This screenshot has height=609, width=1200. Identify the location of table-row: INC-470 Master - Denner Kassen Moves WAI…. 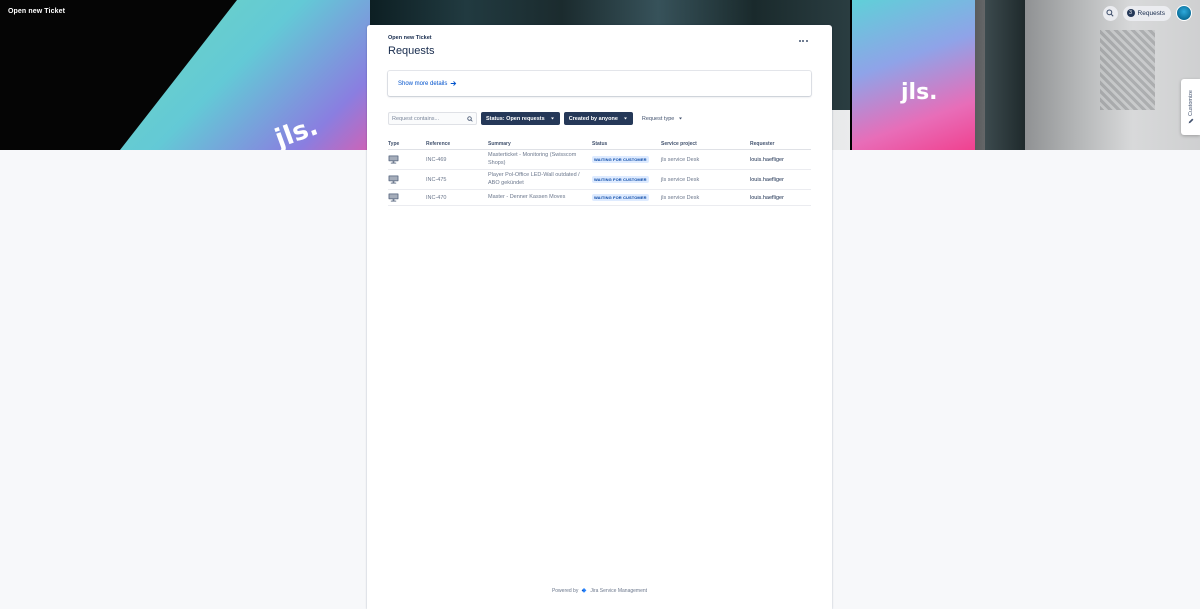
(599, 198).